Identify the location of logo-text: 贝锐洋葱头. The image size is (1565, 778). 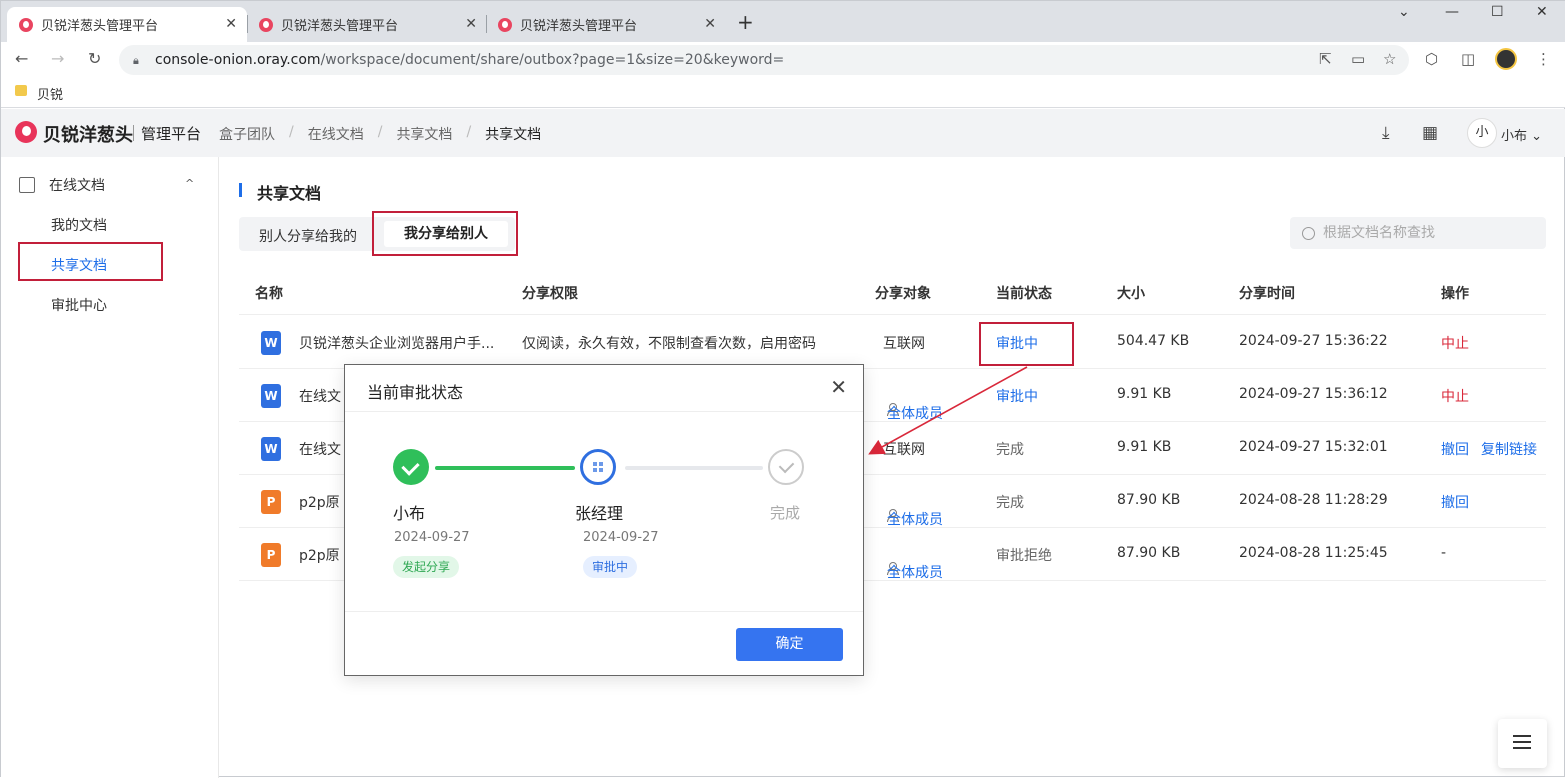
(88, 135).